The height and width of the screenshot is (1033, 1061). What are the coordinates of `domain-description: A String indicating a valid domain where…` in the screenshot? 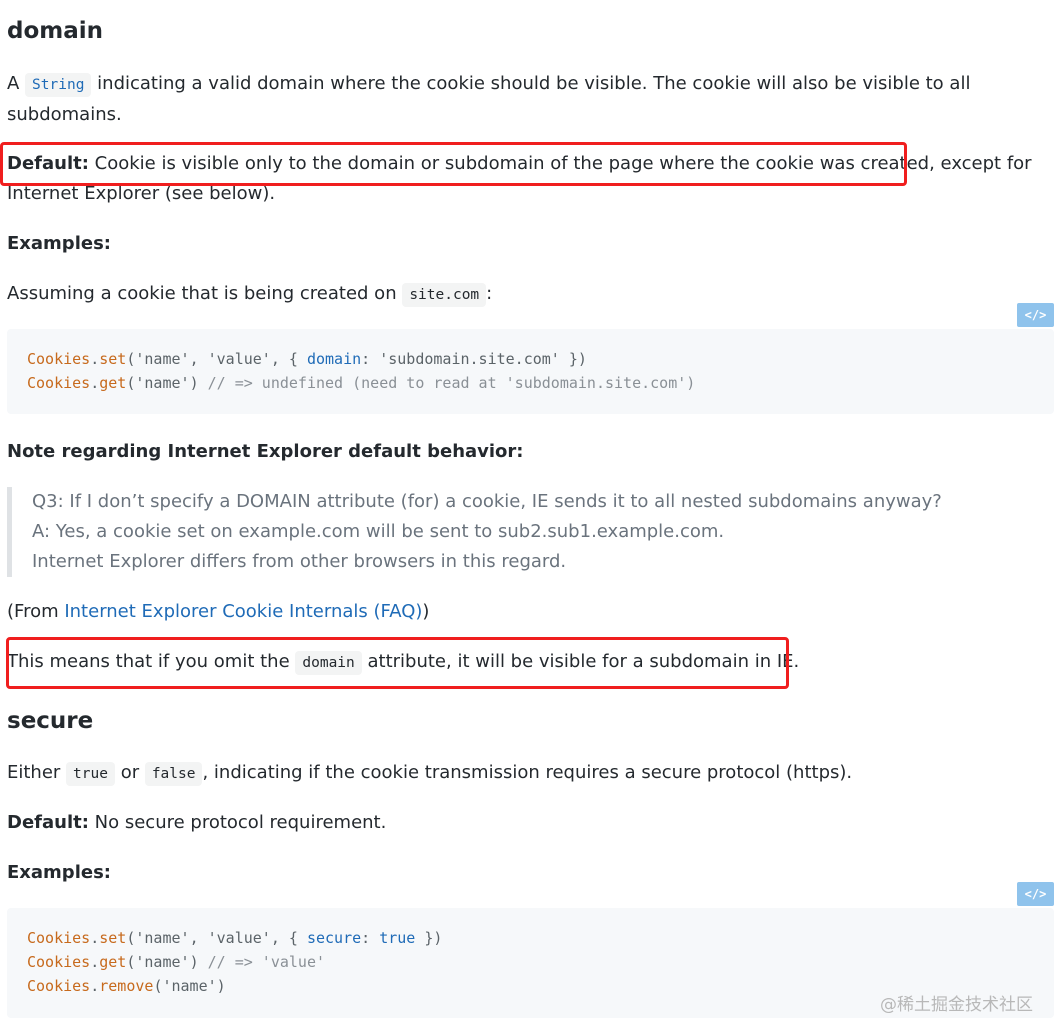 It's located at (488, 99).